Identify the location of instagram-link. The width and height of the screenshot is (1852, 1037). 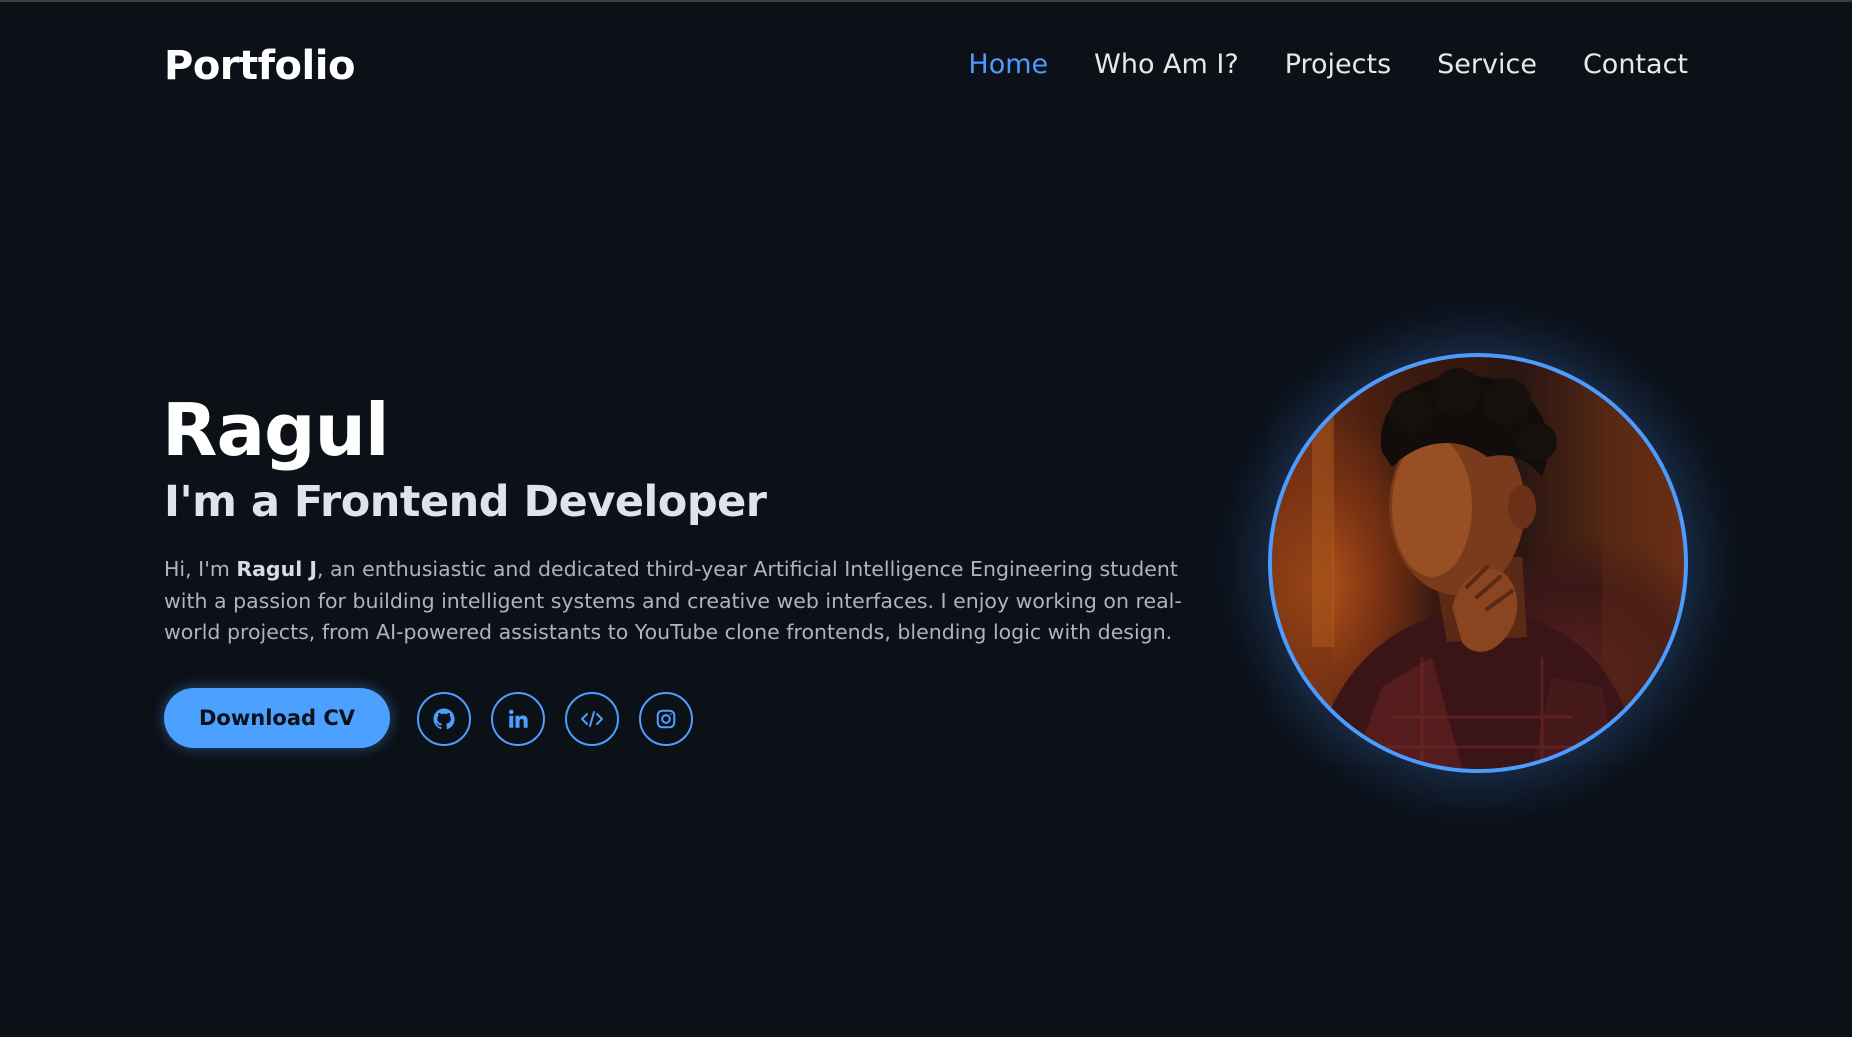
(666, 719).